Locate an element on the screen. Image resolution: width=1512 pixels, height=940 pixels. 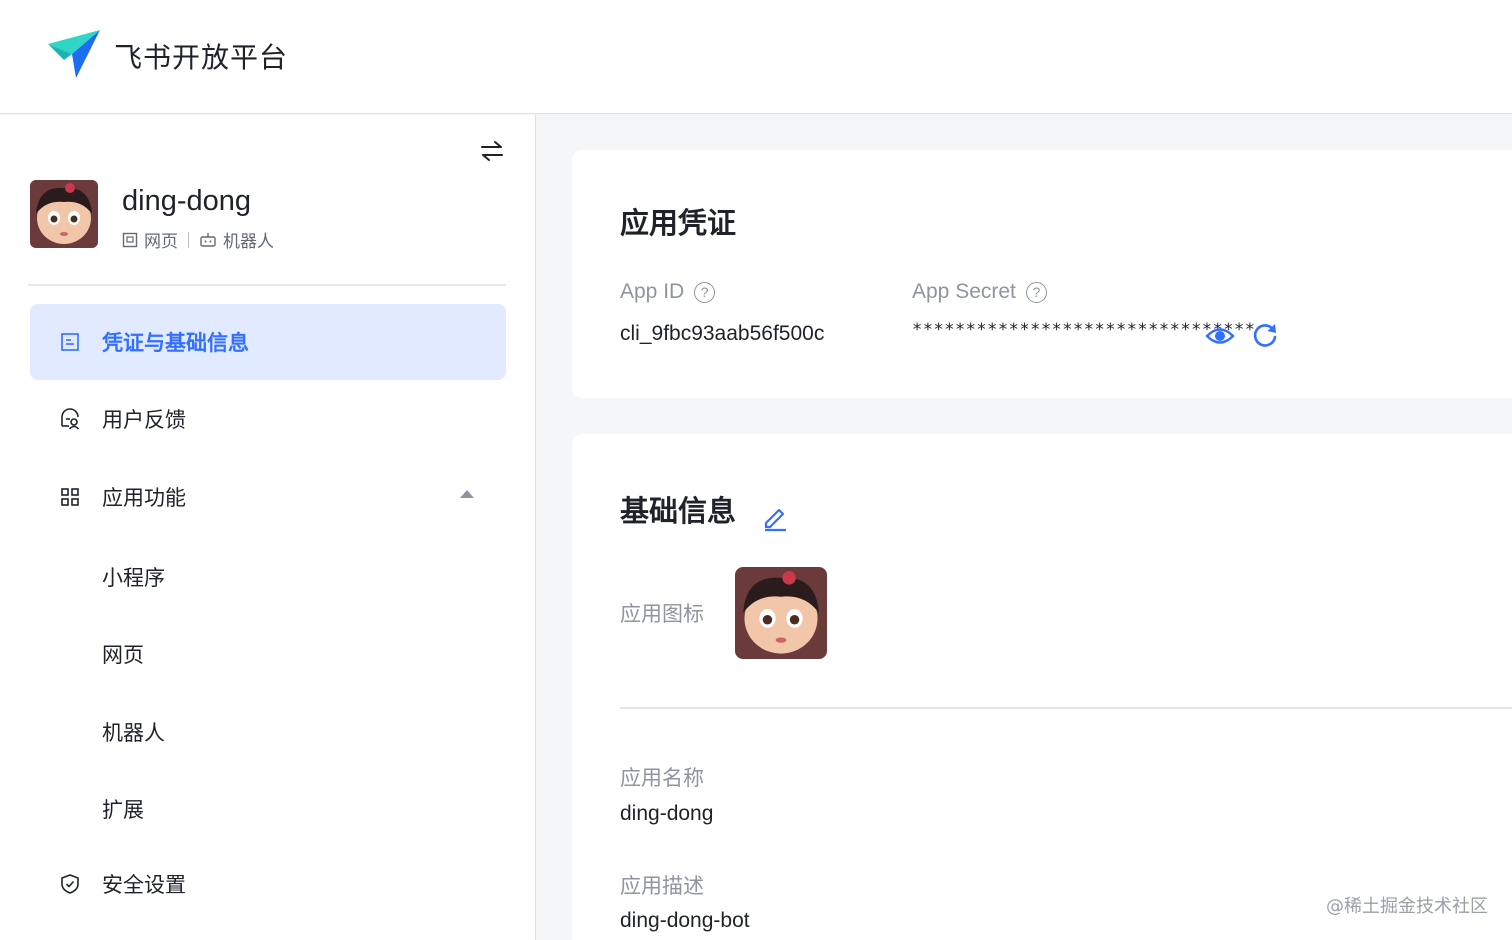
app-desc-value: ding-dong-bot is located at coordinates (685, 920).